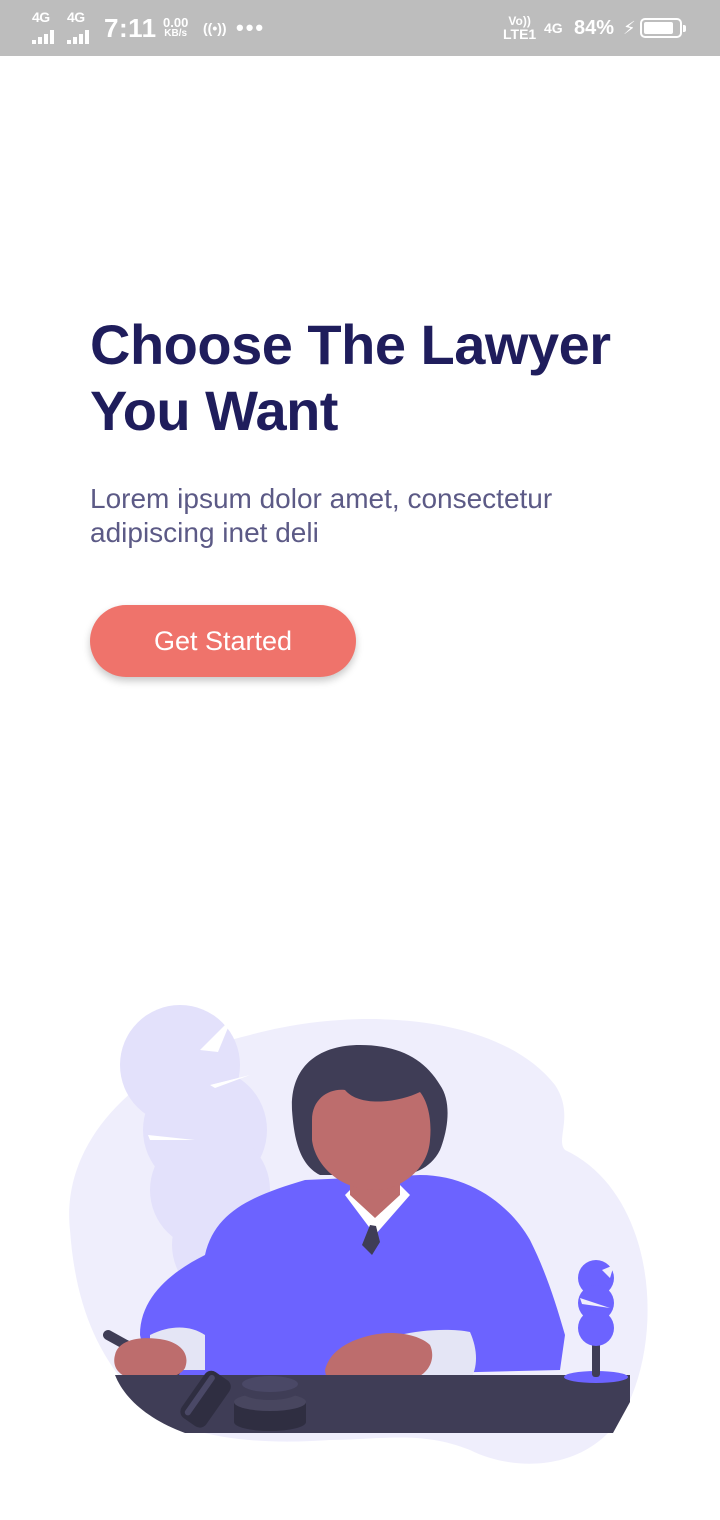  Describe the element at coordinates (223, 641) in the screenshot. I see `get-started-button: Get Started` at that location.